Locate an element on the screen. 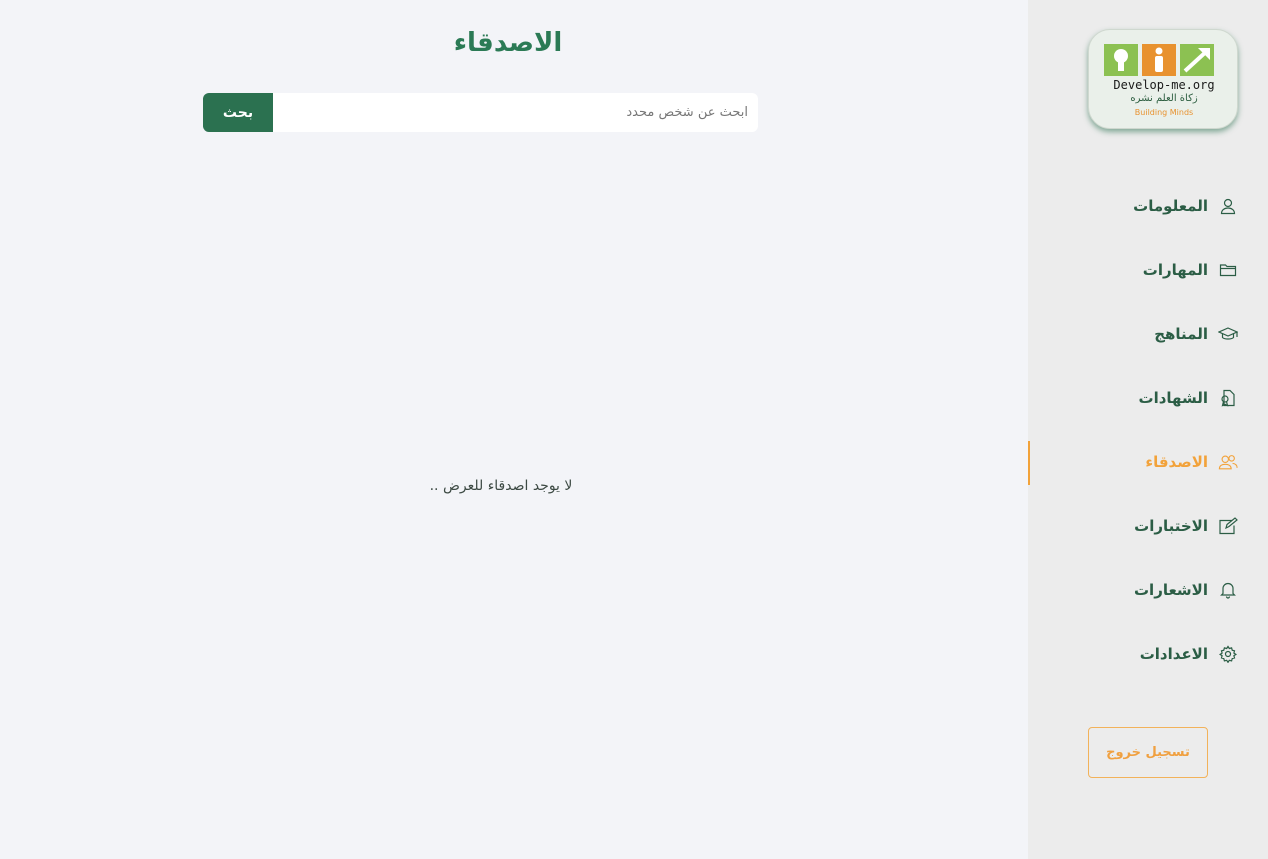 This screenshot has height=859, width=1268. empty-state-message: لا يوجد اصدقاء للعرض .. is located at coordinates (501, 486).